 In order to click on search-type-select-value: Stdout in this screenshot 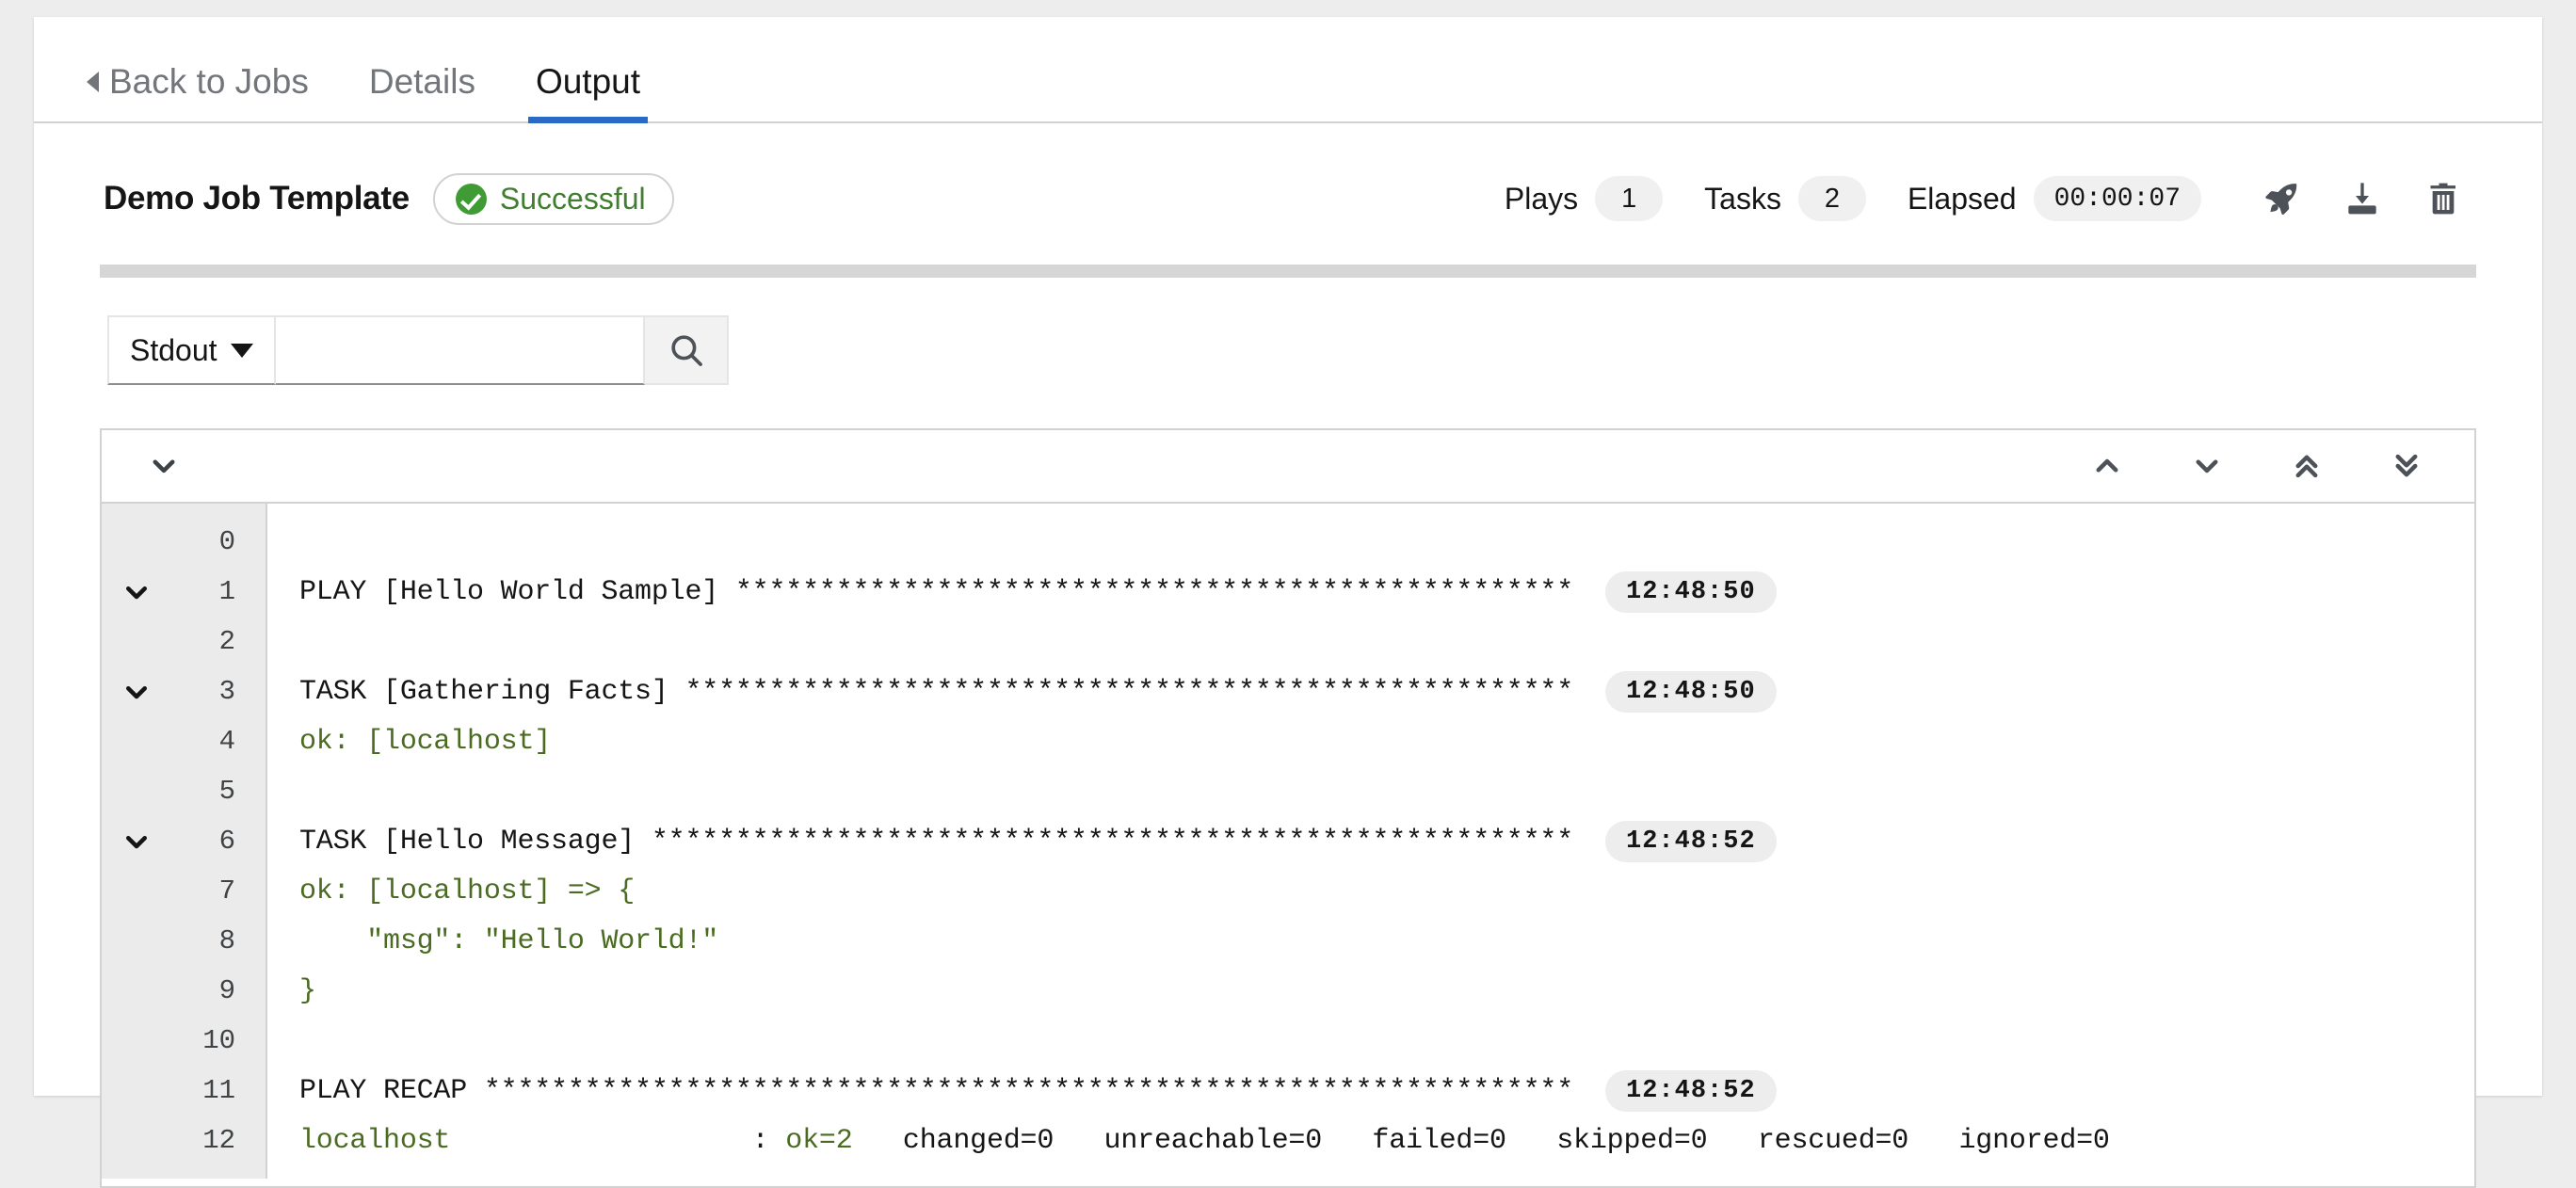, I will do `click(173, 349)`.